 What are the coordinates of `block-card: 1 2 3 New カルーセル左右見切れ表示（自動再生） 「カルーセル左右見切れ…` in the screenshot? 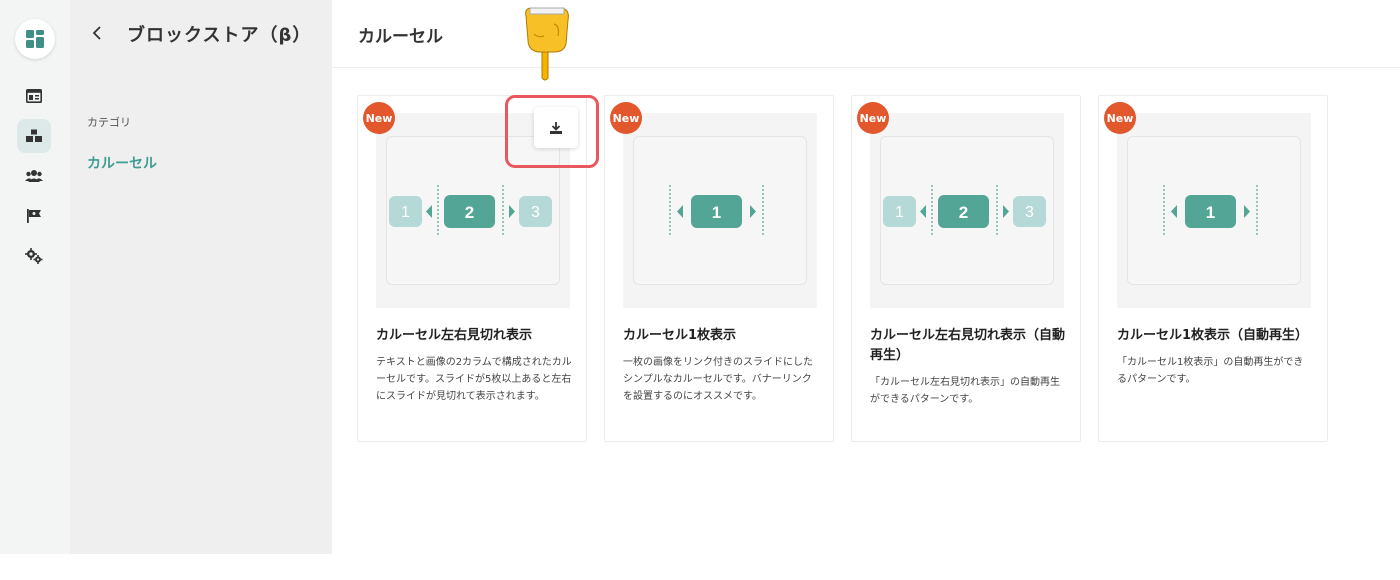 It's located at (966, 268).